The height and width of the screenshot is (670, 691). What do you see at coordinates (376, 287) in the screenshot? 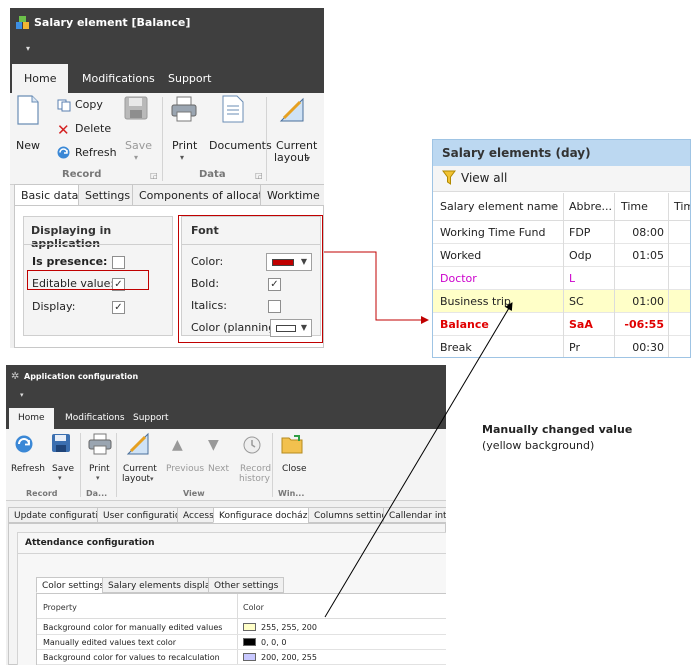
I see `red-connector-arrow` at bounding box center [376, 287].